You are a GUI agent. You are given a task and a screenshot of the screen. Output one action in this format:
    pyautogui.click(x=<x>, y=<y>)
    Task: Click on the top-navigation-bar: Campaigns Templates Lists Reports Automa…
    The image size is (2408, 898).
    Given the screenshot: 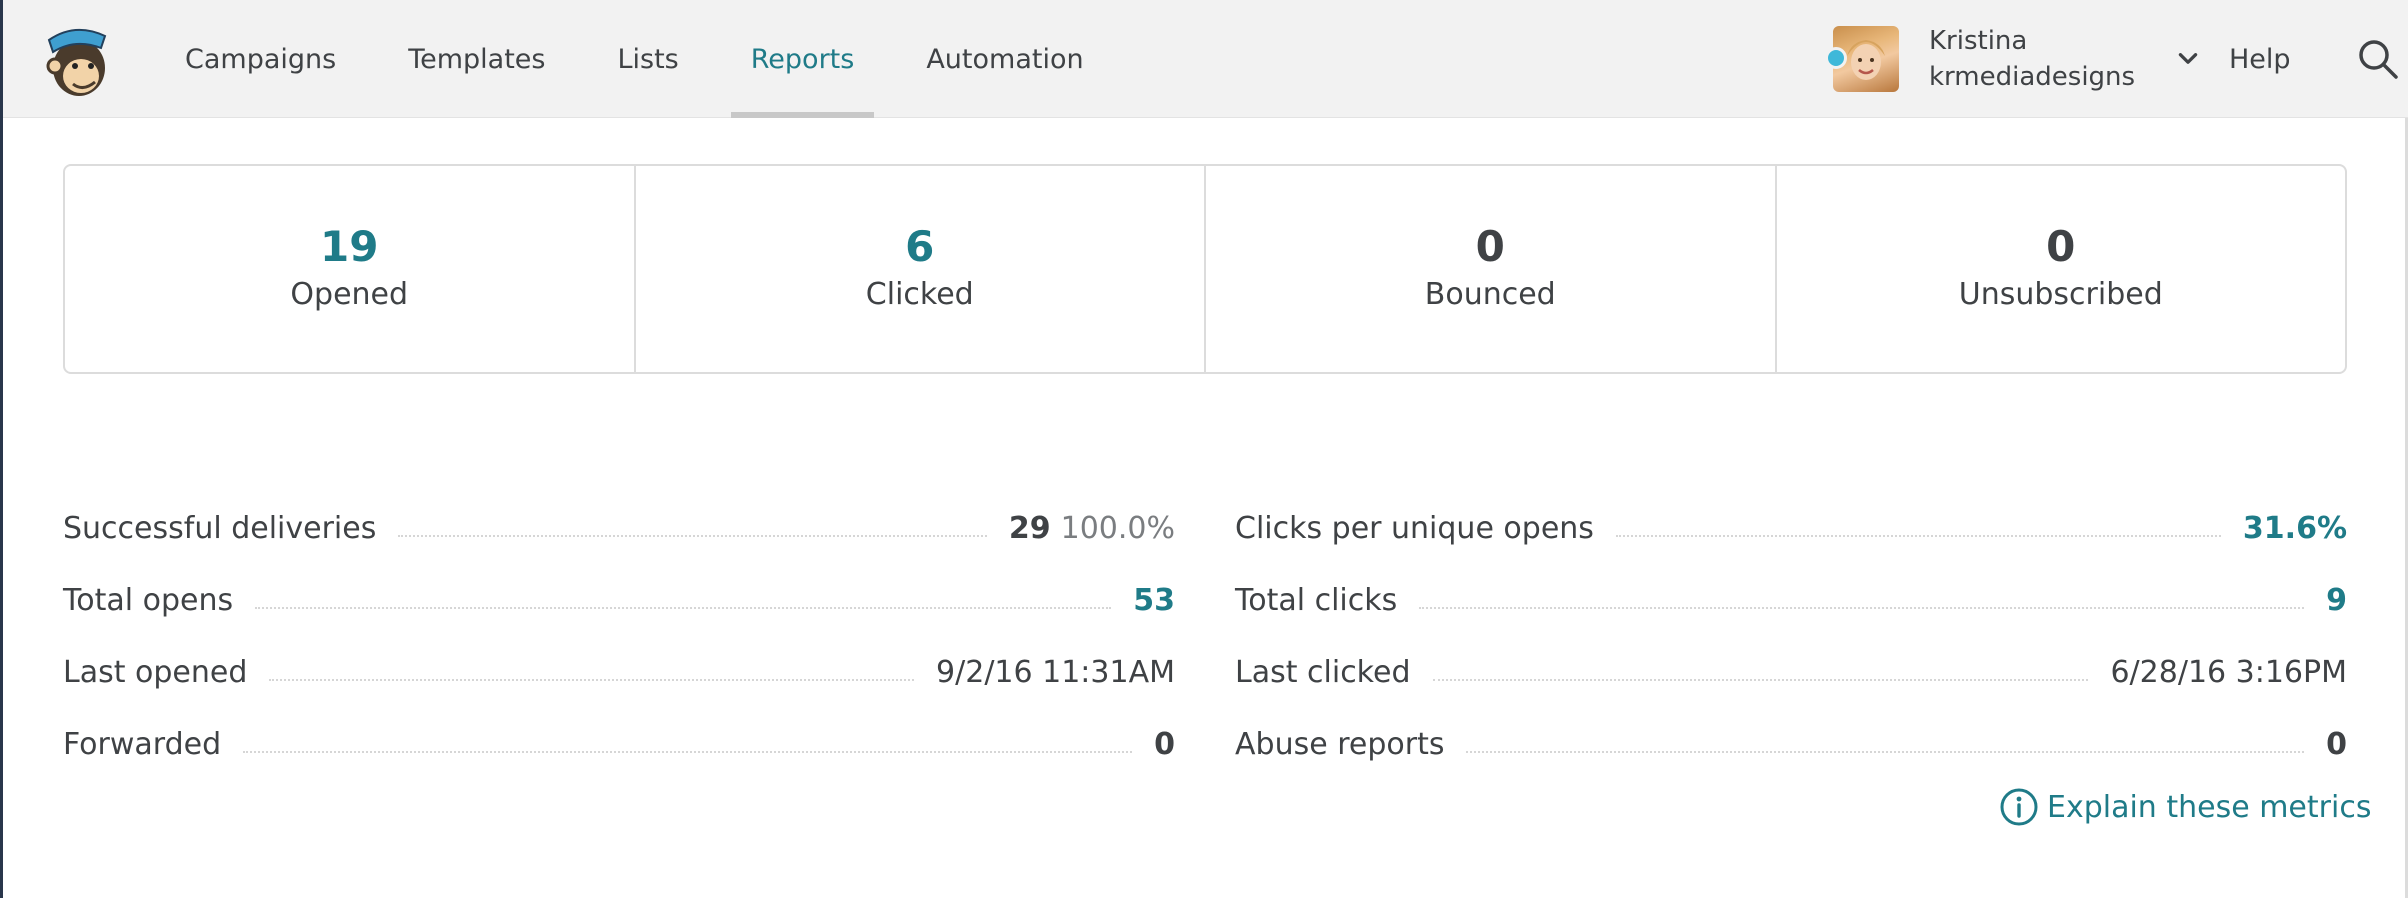 What is the action you would take?
    pyautogui.click(x=1205, y=59)
    